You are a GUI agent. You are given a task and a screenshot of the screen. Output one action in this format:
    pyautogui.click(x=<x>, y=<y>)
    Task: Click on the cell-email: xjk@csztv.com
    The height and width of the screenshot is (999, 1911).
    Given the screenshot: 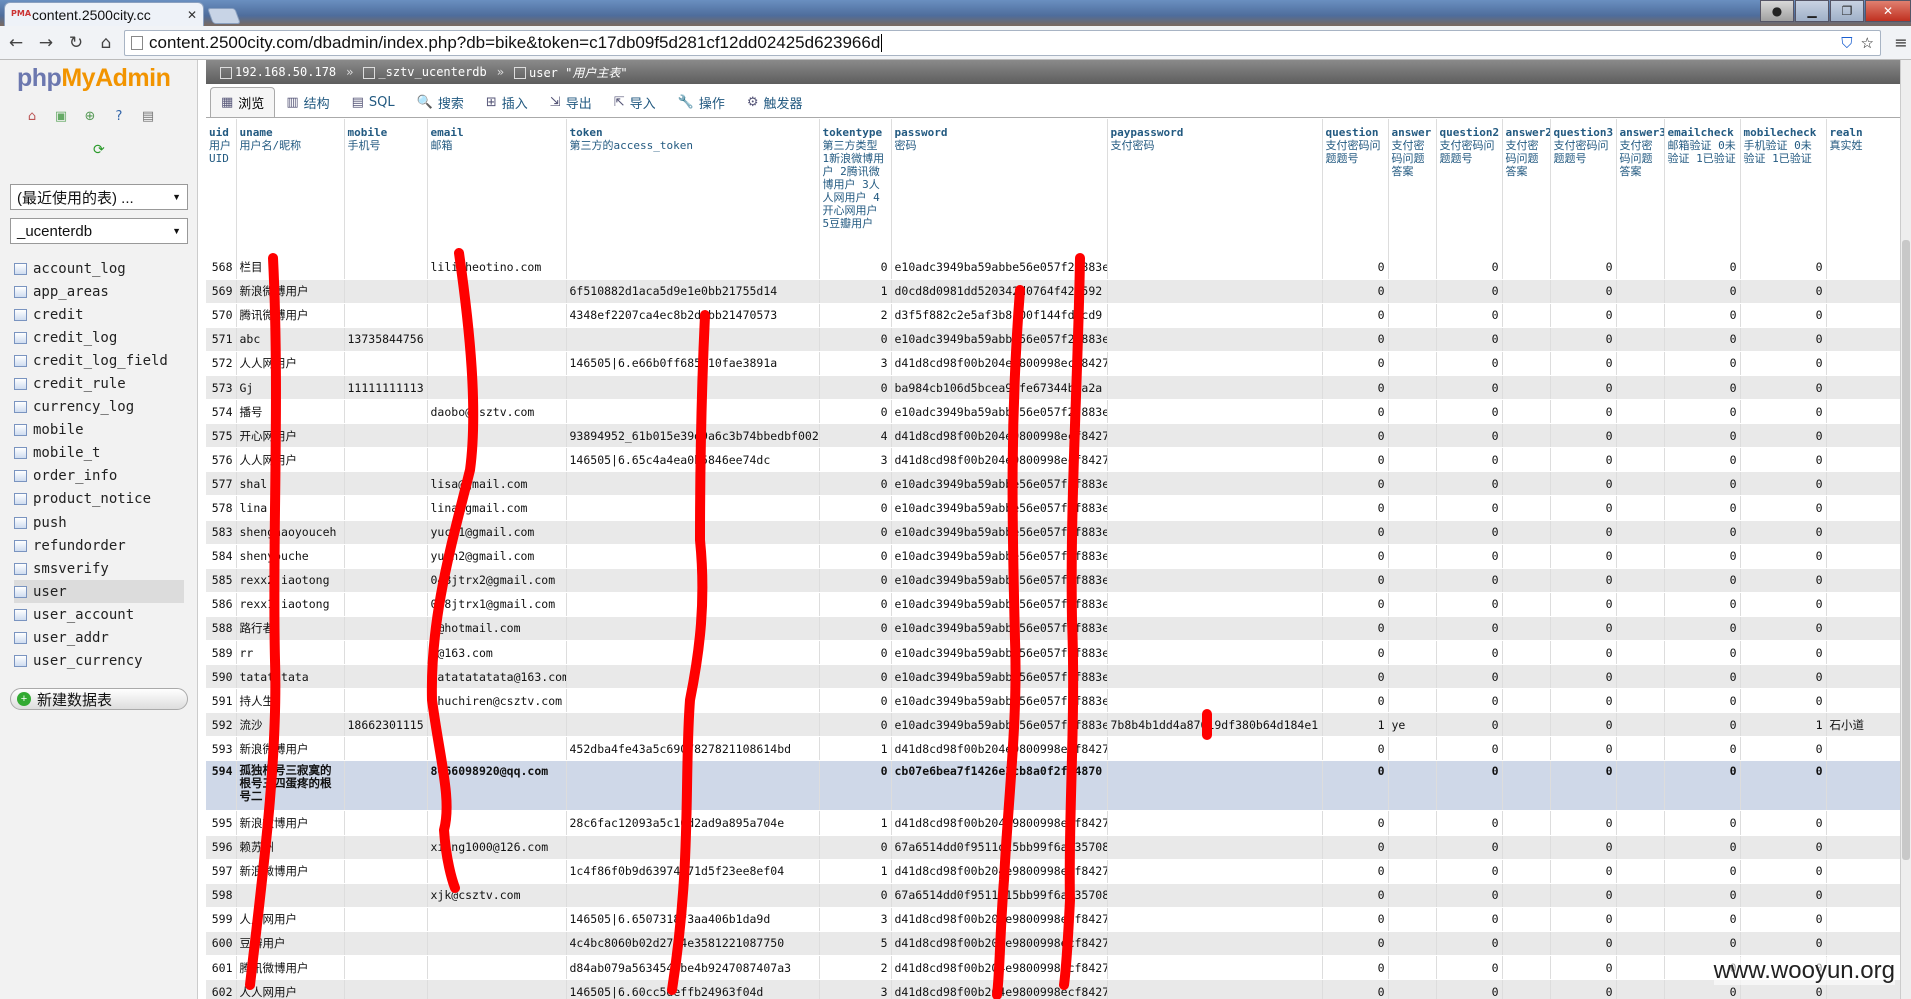 What is the action you would take?
    pyautogui.click(x=497, y=895)
    